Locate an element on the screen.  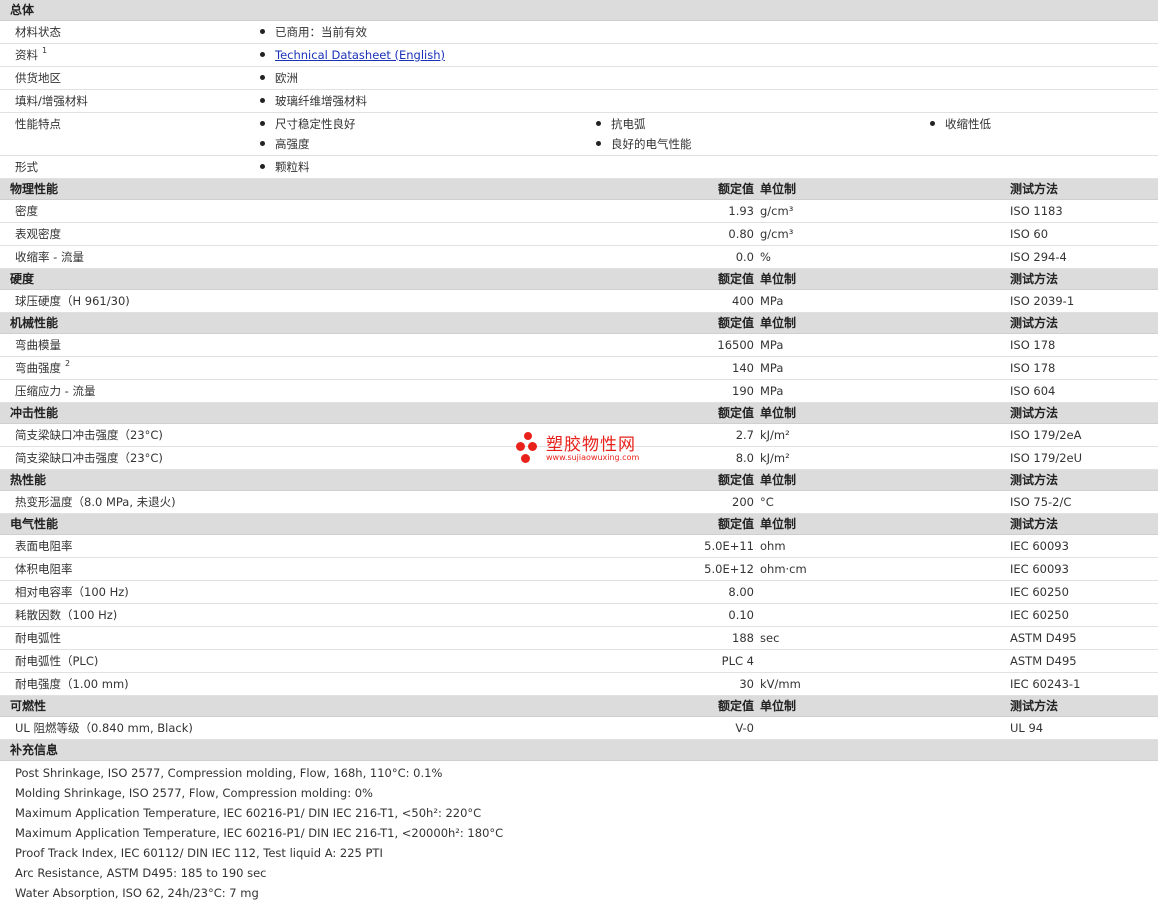
feature-item: 良好的电气性能 is located at coordinates (644, 144).